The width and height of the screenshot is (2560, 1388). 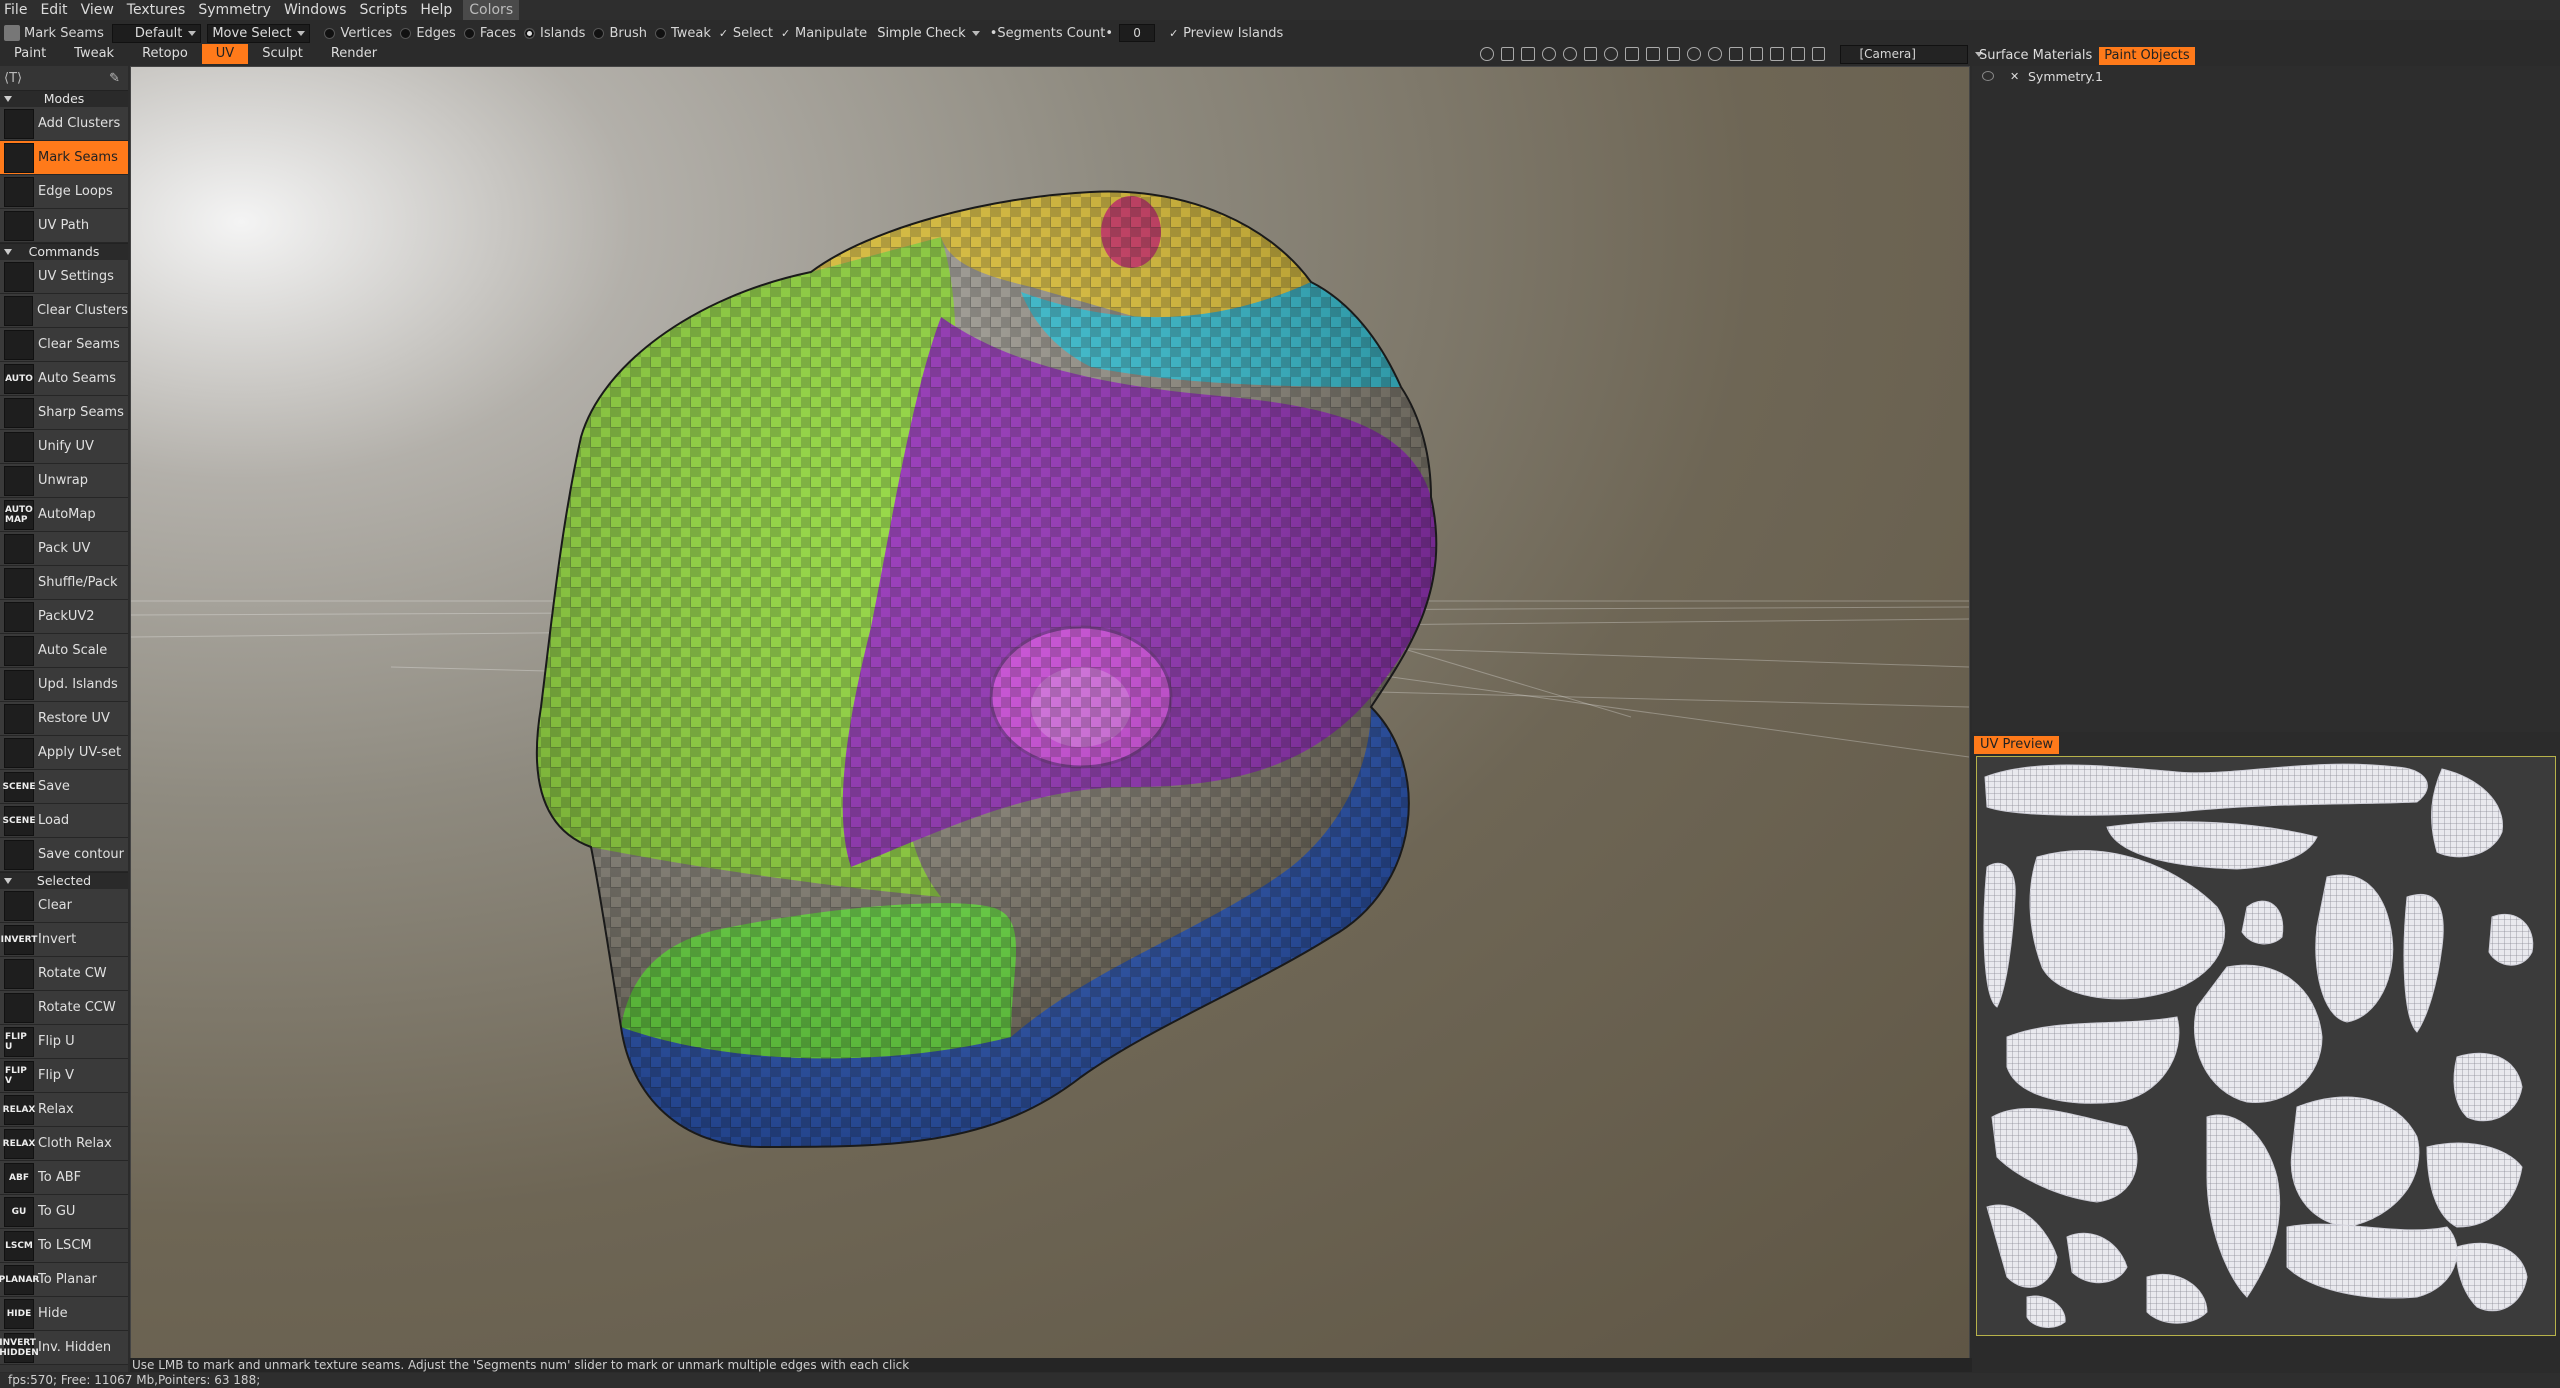 What do you see at coordinates (64, 251) in the screenshot?
I see `commands-header: Commands` at bounding box center [64, 251].